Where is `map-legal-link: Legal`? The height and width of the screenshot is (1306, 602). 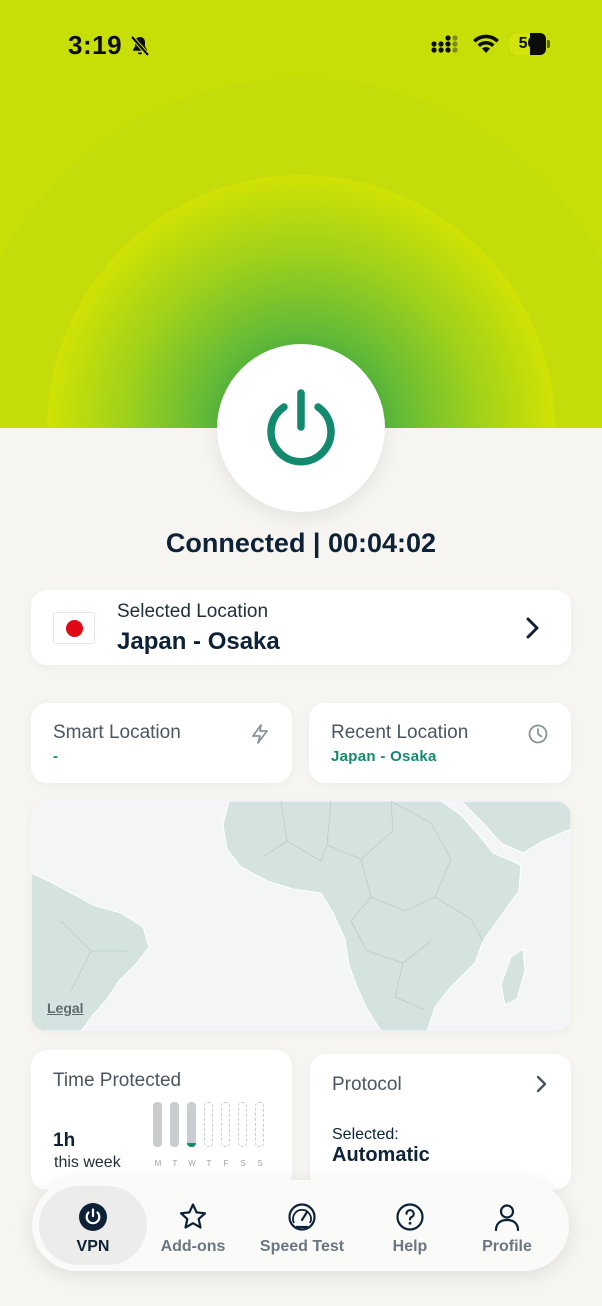 map-legal-link: Legal is located at coordinates (65, 1008).